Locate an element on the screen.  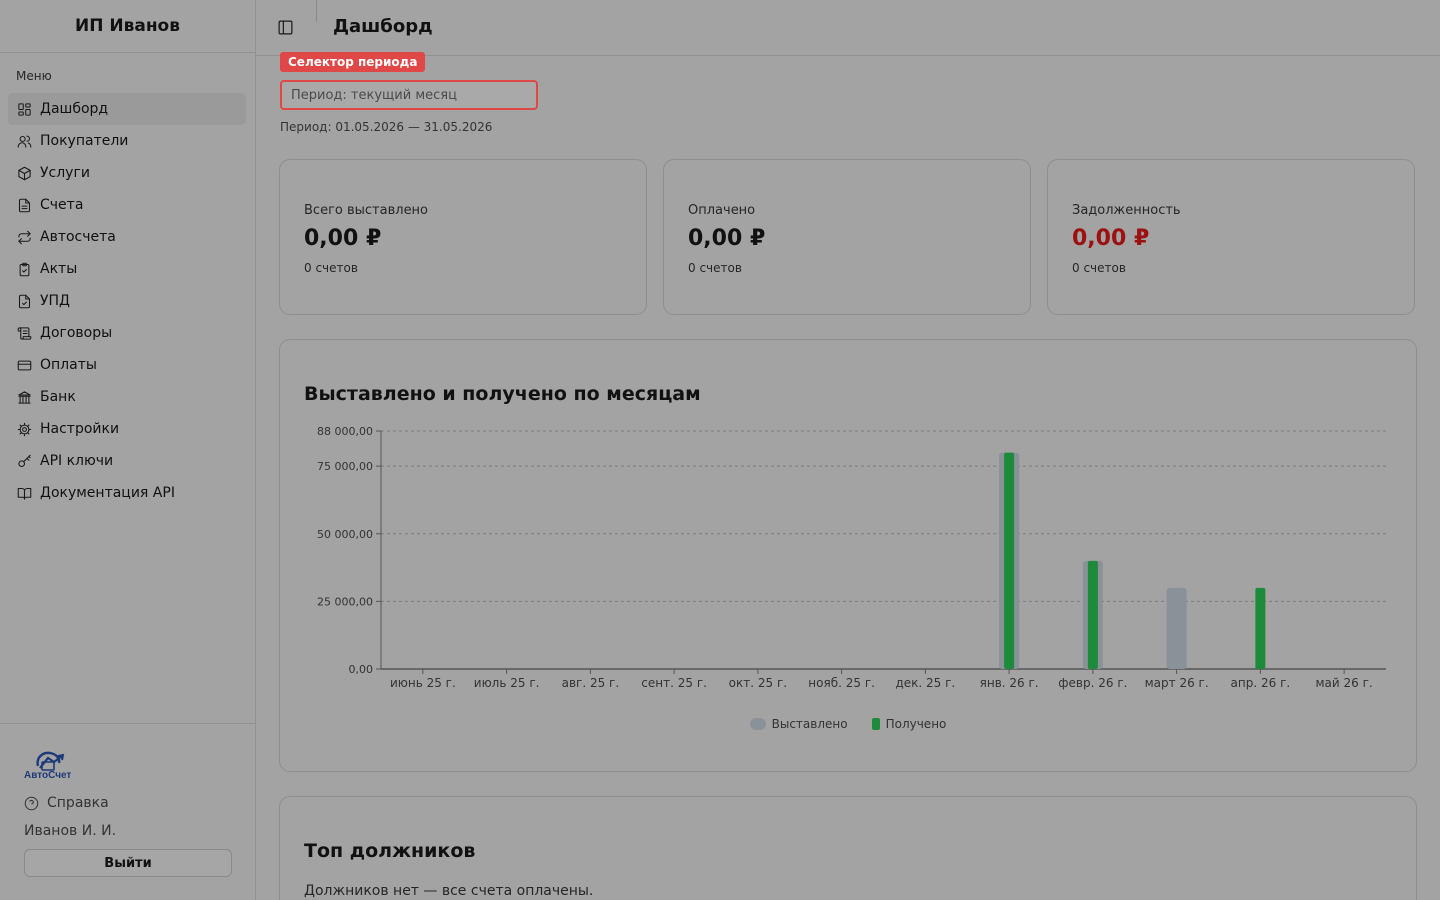
x-tick-label: июнь 25 г. is located at coordinates (423, 683).